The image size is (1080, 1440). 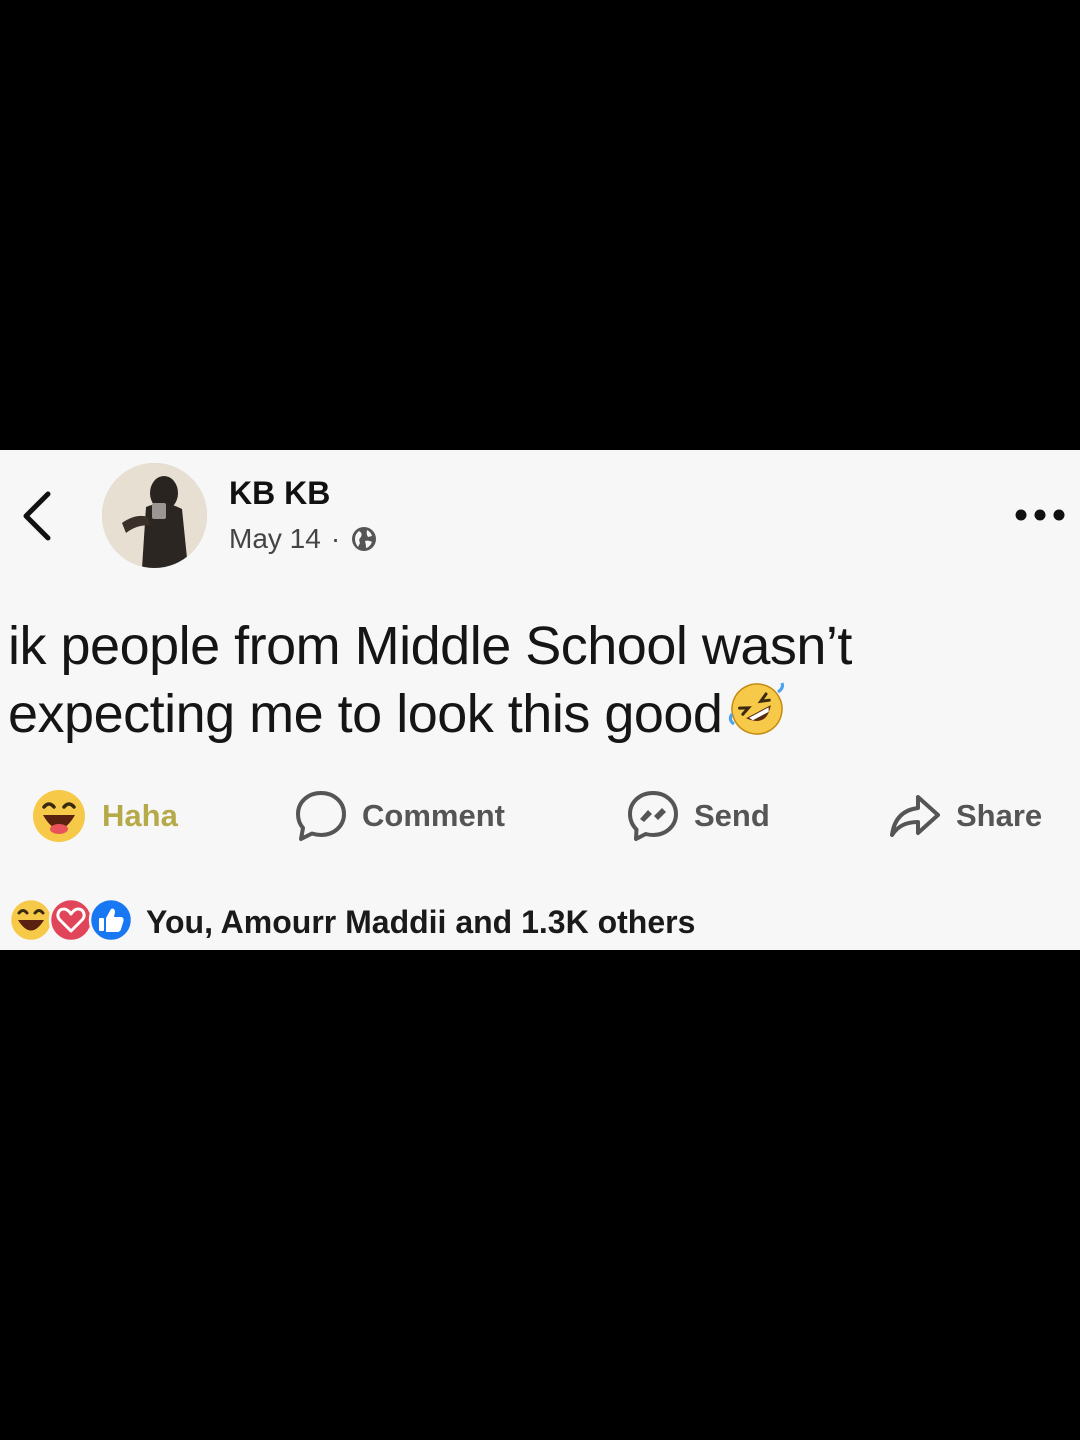 I want to click on like-icon, so click(x=111, y=922).